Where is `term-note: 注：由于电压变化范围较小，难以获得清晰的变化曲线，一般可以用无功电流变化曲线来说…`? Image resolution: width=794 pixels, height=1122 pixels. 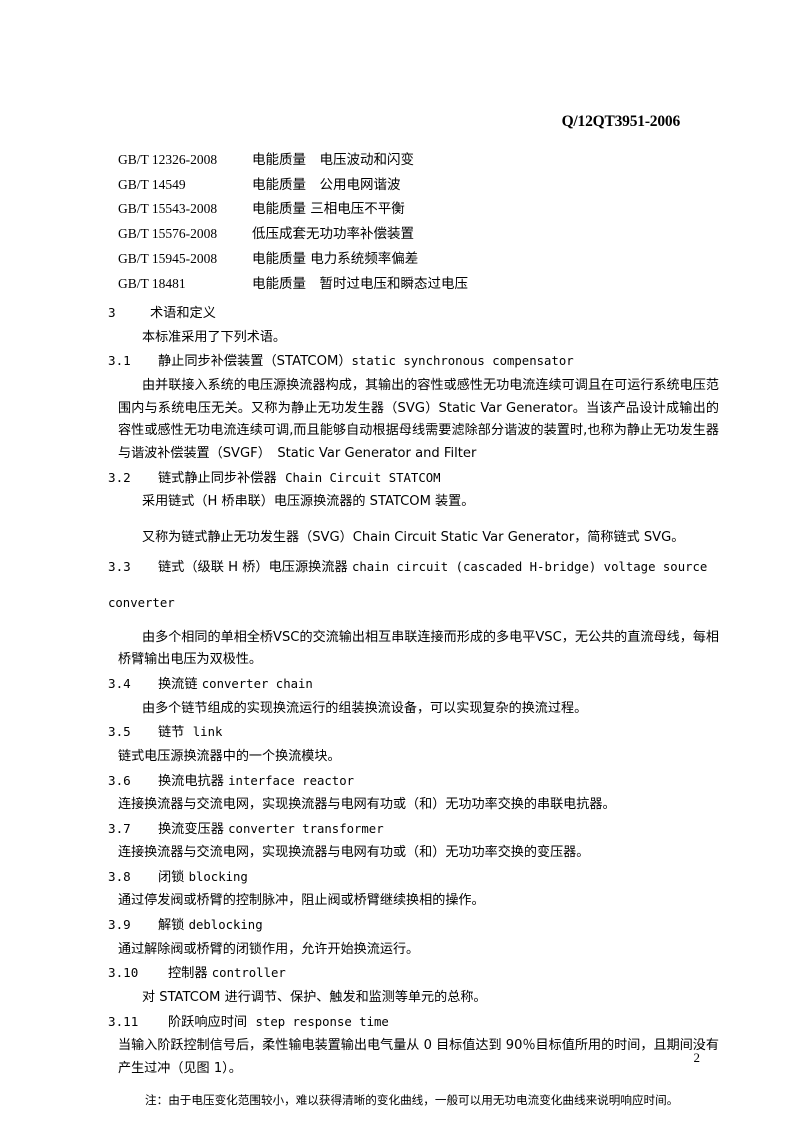
term-note: 注：由于电压变化范围较小，难以获得清晰的变化曲线，一般可以用无功电流变化曲线来说… is located at coordinates (412, 1100).